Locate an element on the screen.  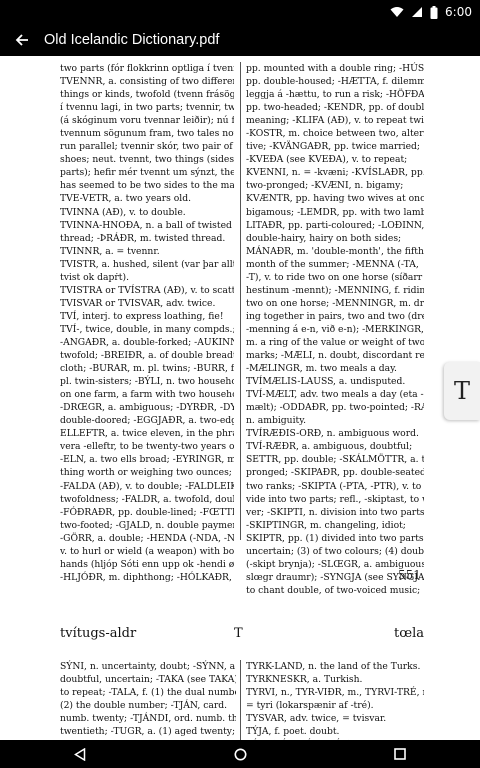
text-line: twofoldness; -FALDR, a. twofold, double; is located at coordinates (147, 499).